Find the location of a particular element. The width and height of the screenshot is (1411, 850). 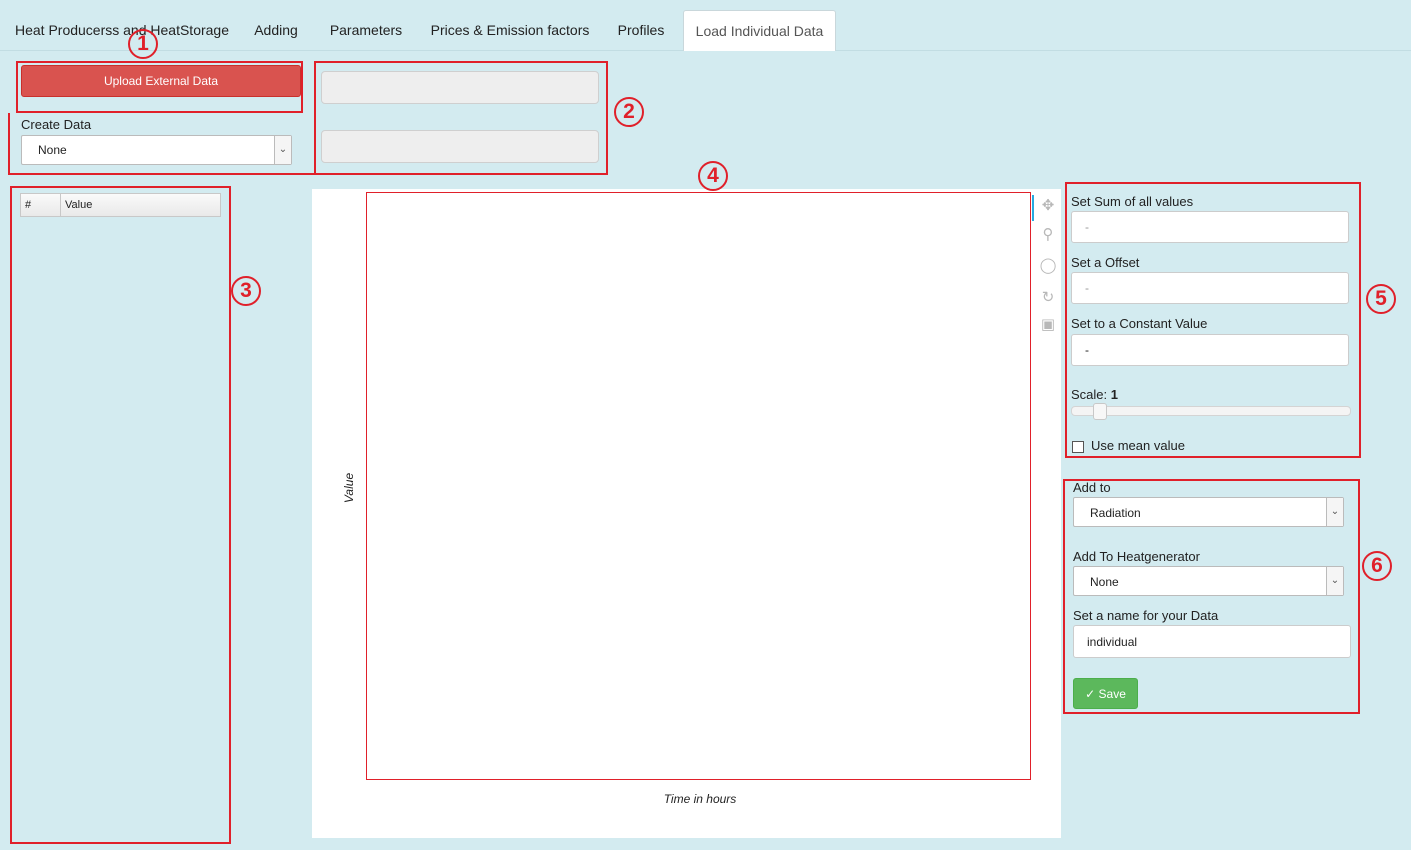

heatgen-select: None ⌄ is located at coordinates (1208, 581).